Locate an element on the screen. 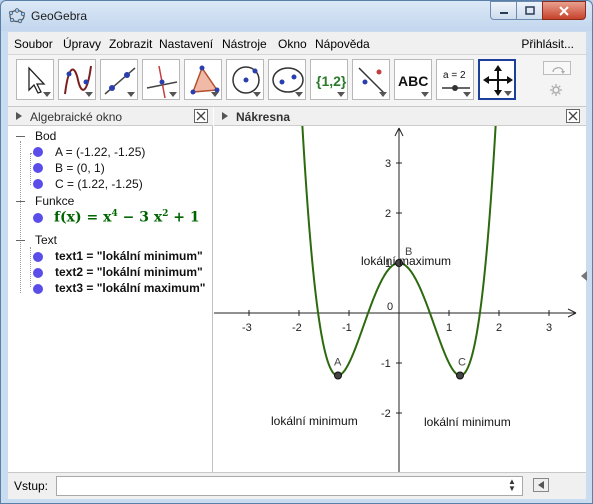 This screenshot has width=593, height=504. x-tick-label: -3 is located at coordinates (247, 328).